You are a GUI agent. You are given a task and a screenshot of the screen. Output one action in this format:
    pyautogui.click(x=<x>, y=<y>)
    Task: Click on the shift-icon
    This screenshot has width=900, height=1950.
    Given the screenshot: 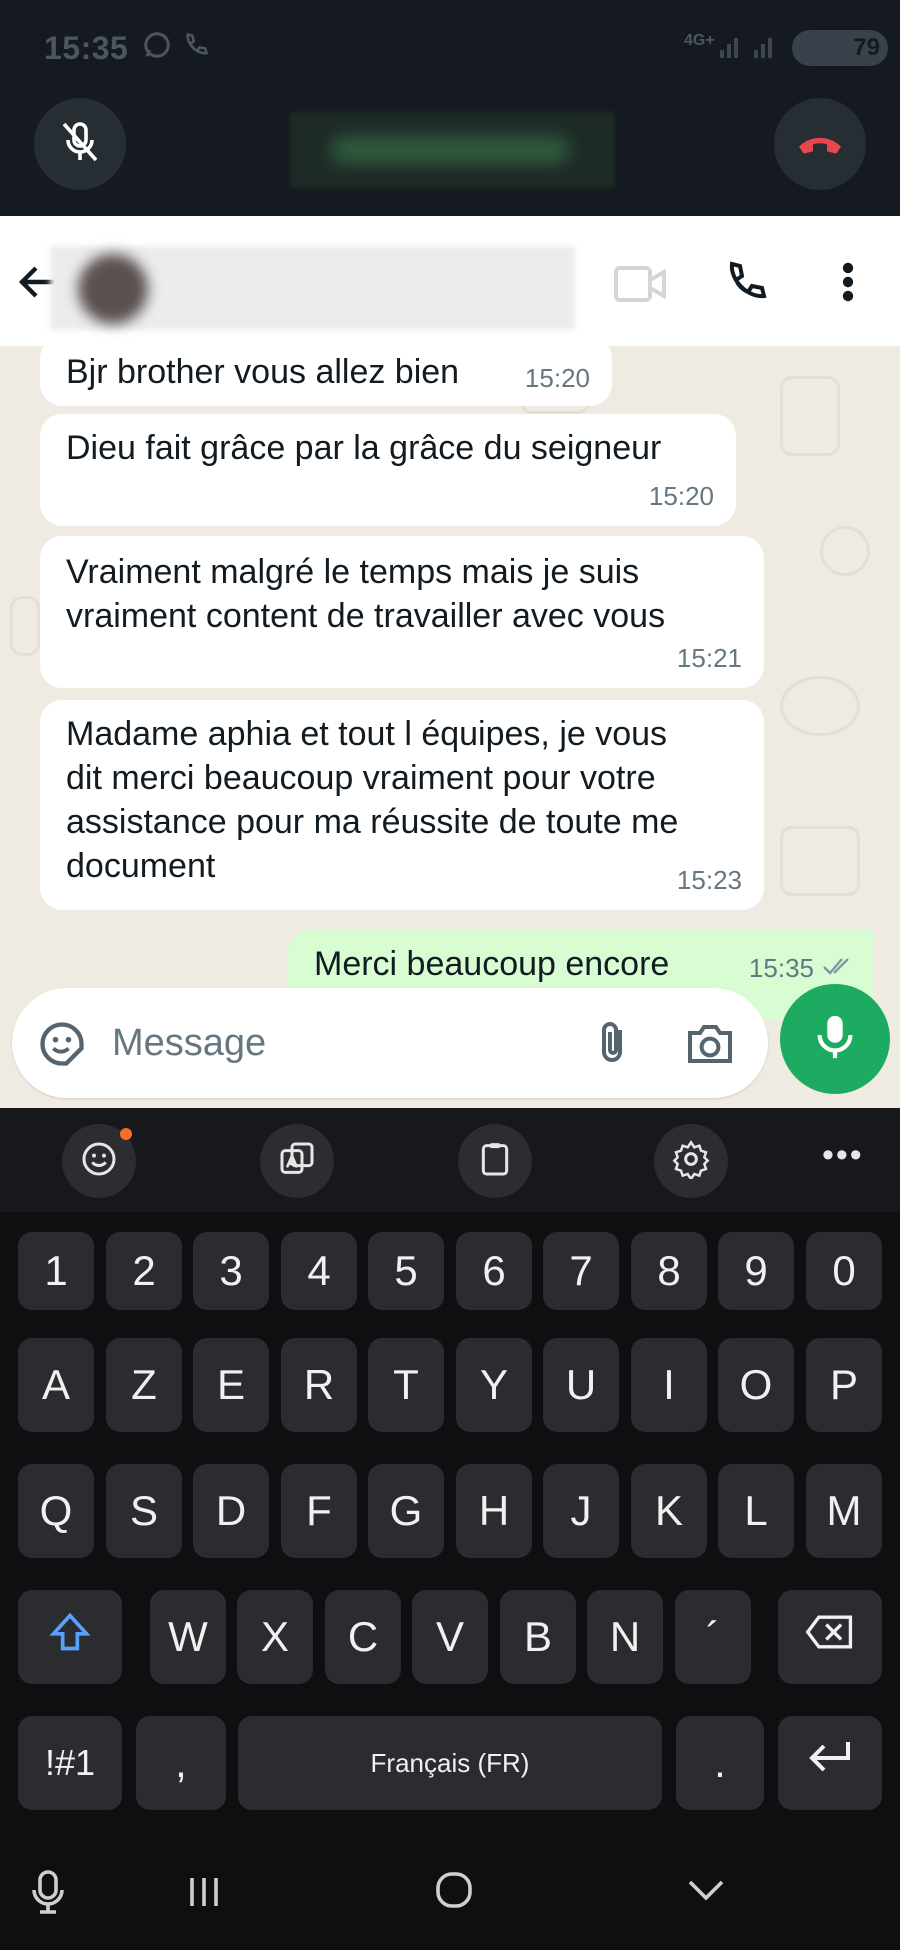 What is the action you would take?
    pyautogui.click(x=70, y=1637)
    